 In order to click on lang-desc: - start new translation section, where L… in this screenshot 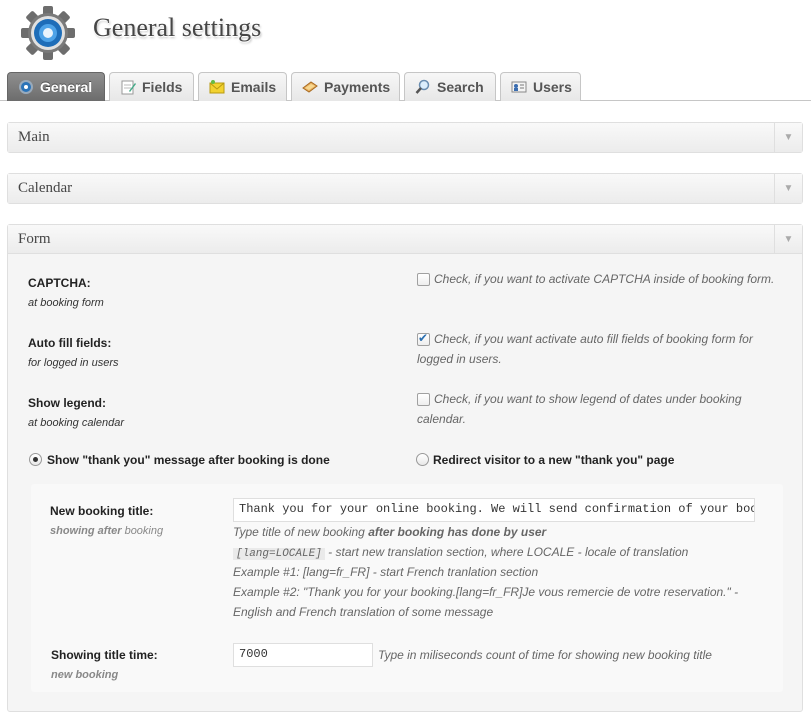, I will do `click(506, 552)`.